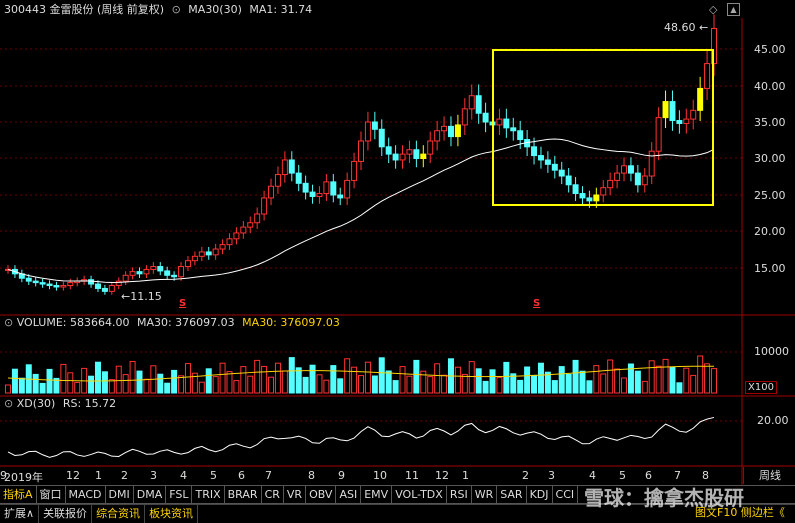 Image resolution: width=795 pixels, height=523 pixels. What do you see at coordinates (119, 514) in the screenshot?
I see `bottom-tab: 综合资讯` at bounding box center [119, 514].